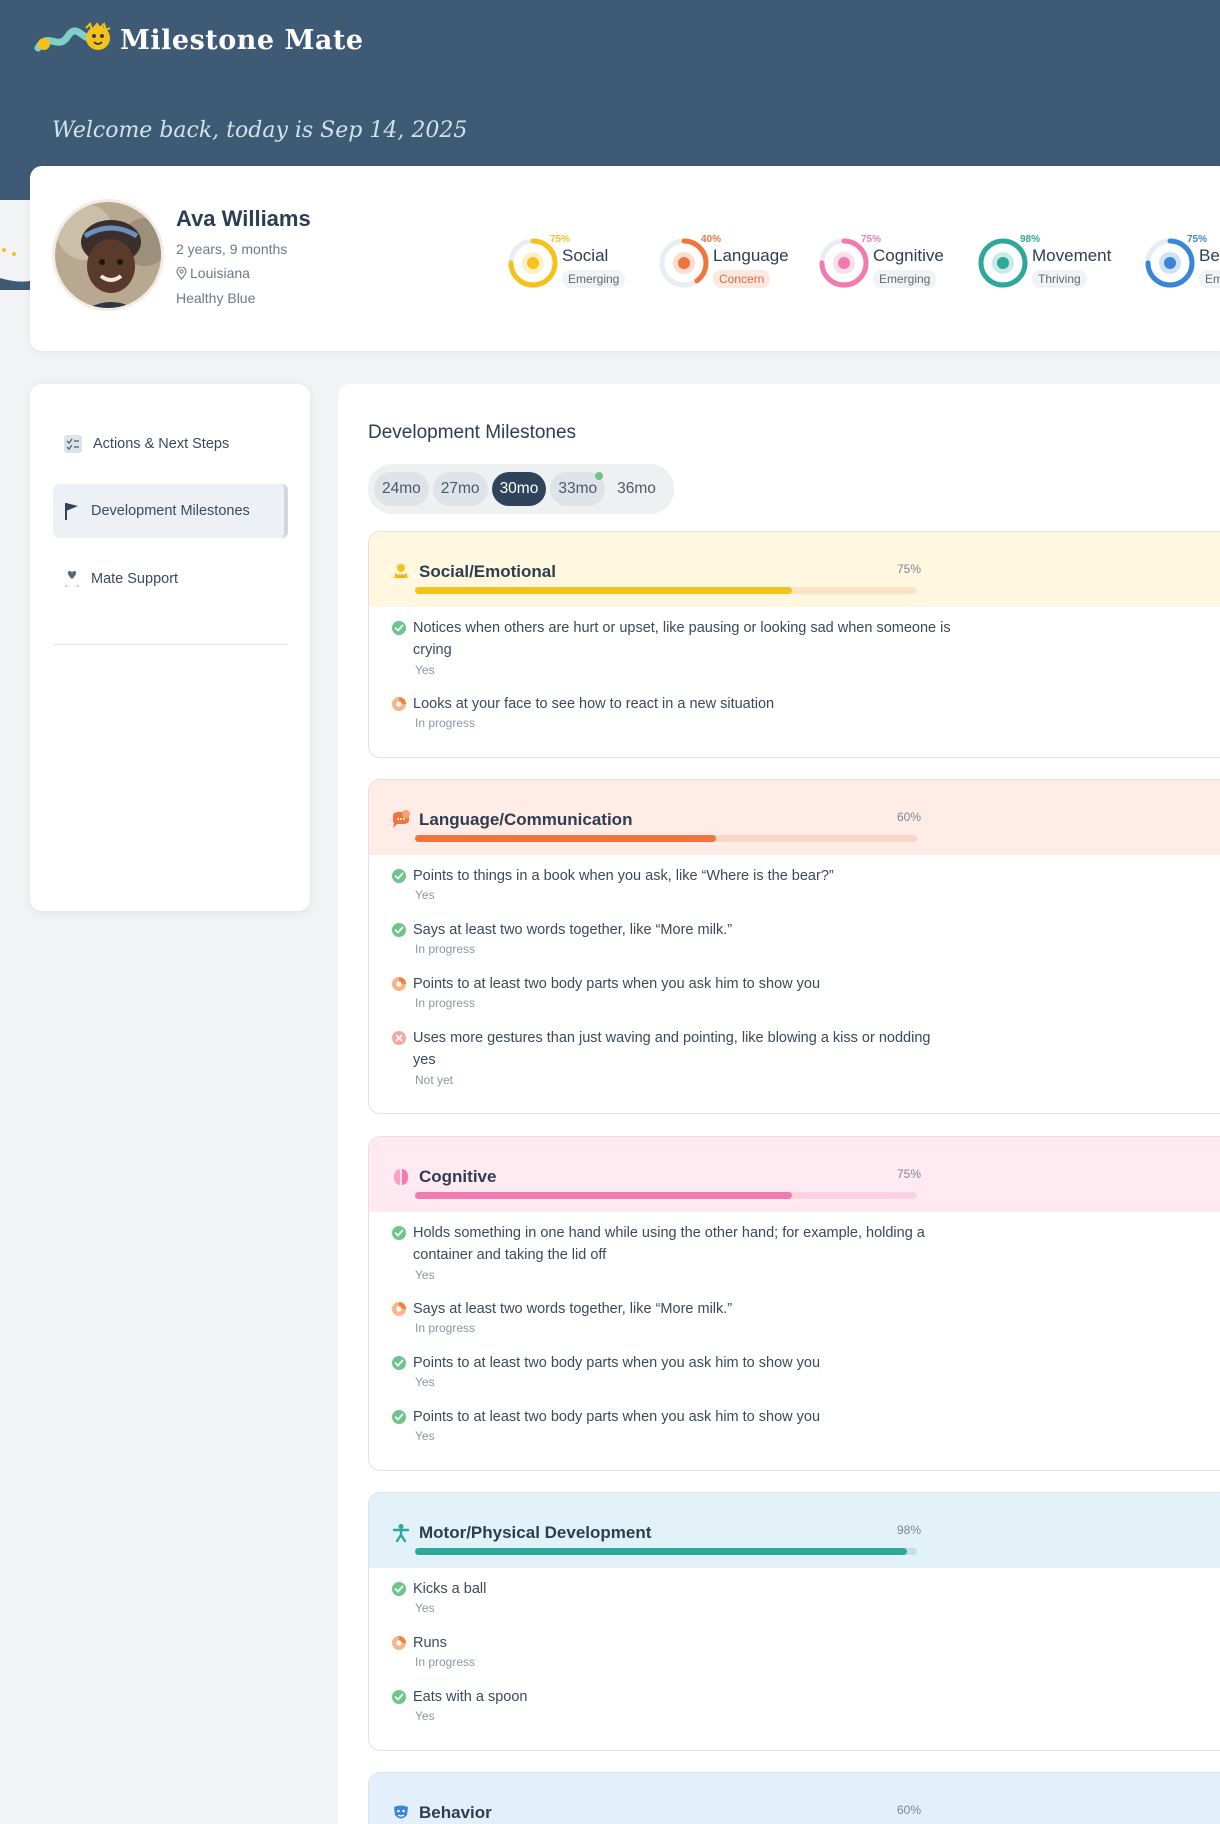 The image size is (1220, 1824). I want to click on milestone-text: Kicks a ball, so click(450, 1589).